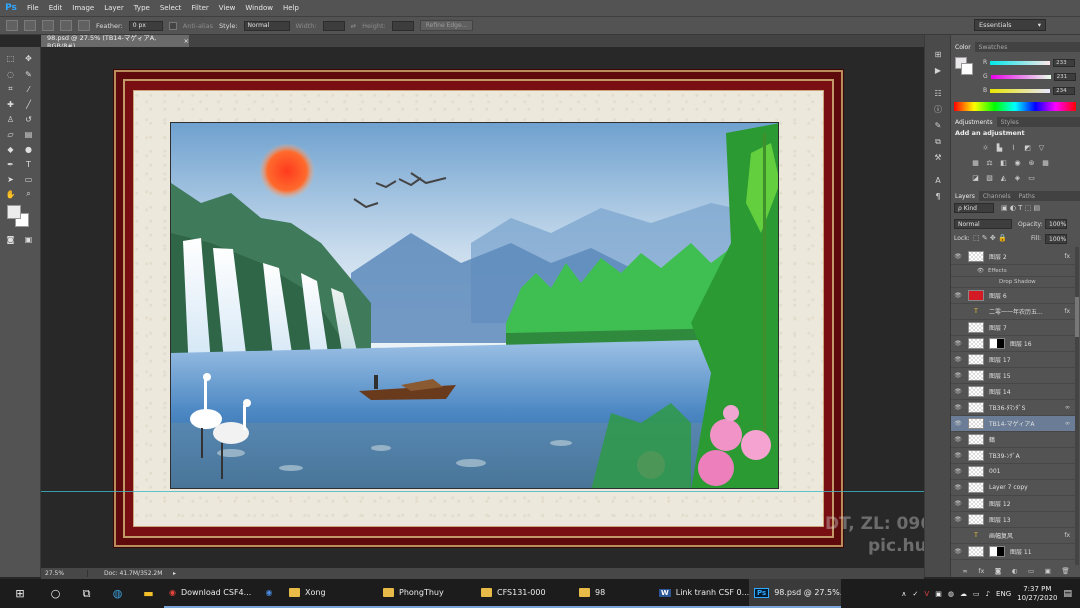 This screenshot has height=608, width=1080. Describe the element at coordinates (117, 593) in the screenshot. I see `edge-icon: ◍` at that location.